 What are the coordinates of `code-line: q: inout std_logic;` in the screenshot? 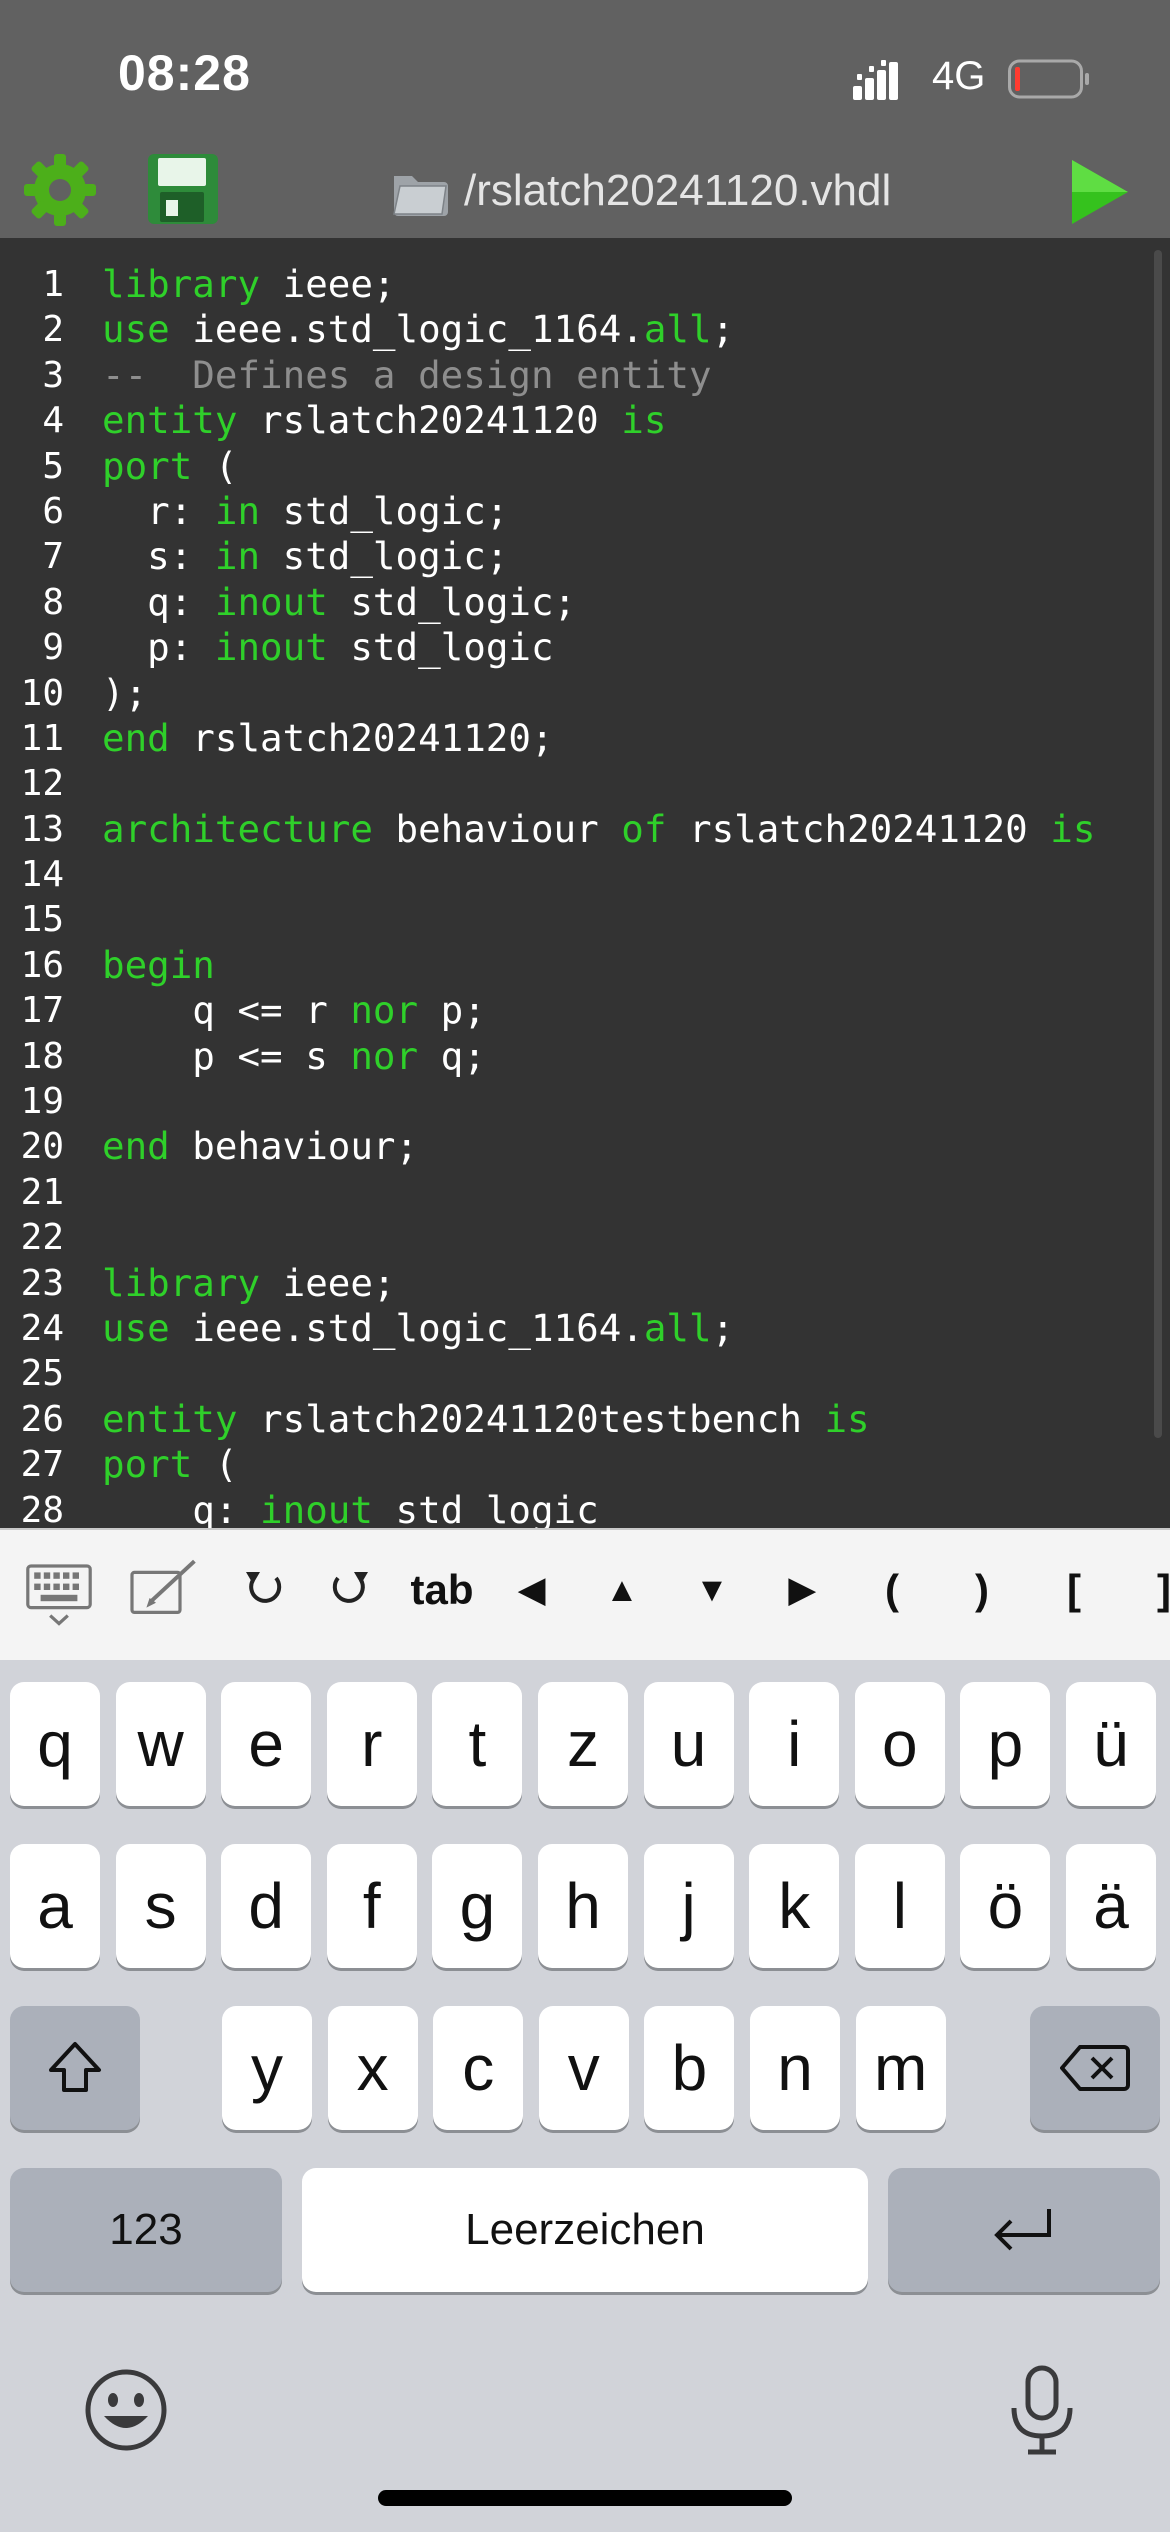 It's located at (598, 602).